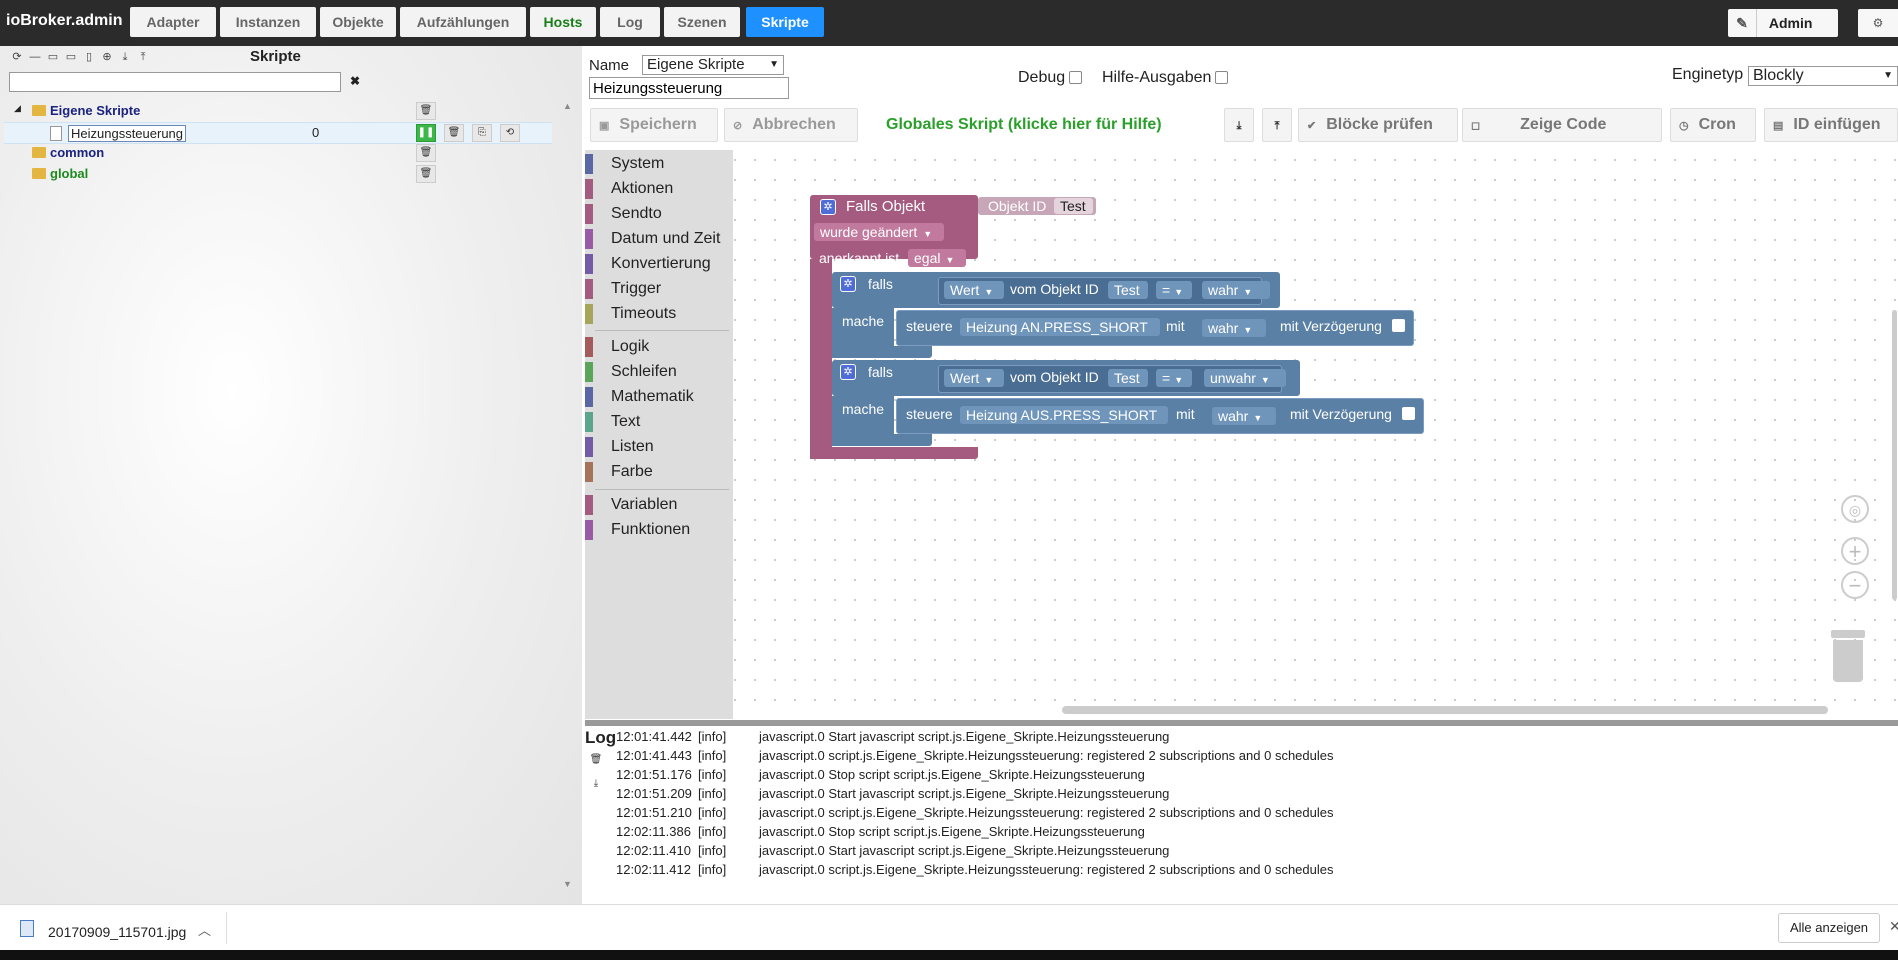  I want to click on admin-user-button: ✎ Admin, so click(1783, 23).